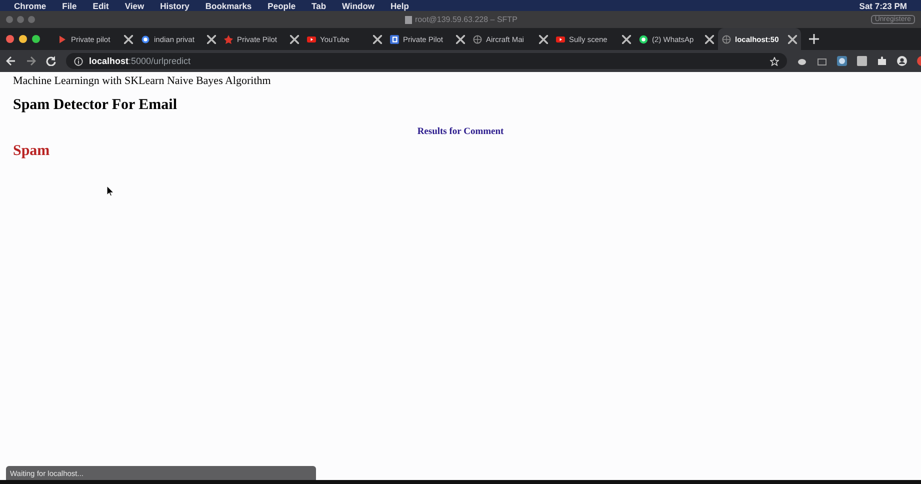 This screenshot has width=921, height=484. I want to click on menu-item: History, so click(175, 5).